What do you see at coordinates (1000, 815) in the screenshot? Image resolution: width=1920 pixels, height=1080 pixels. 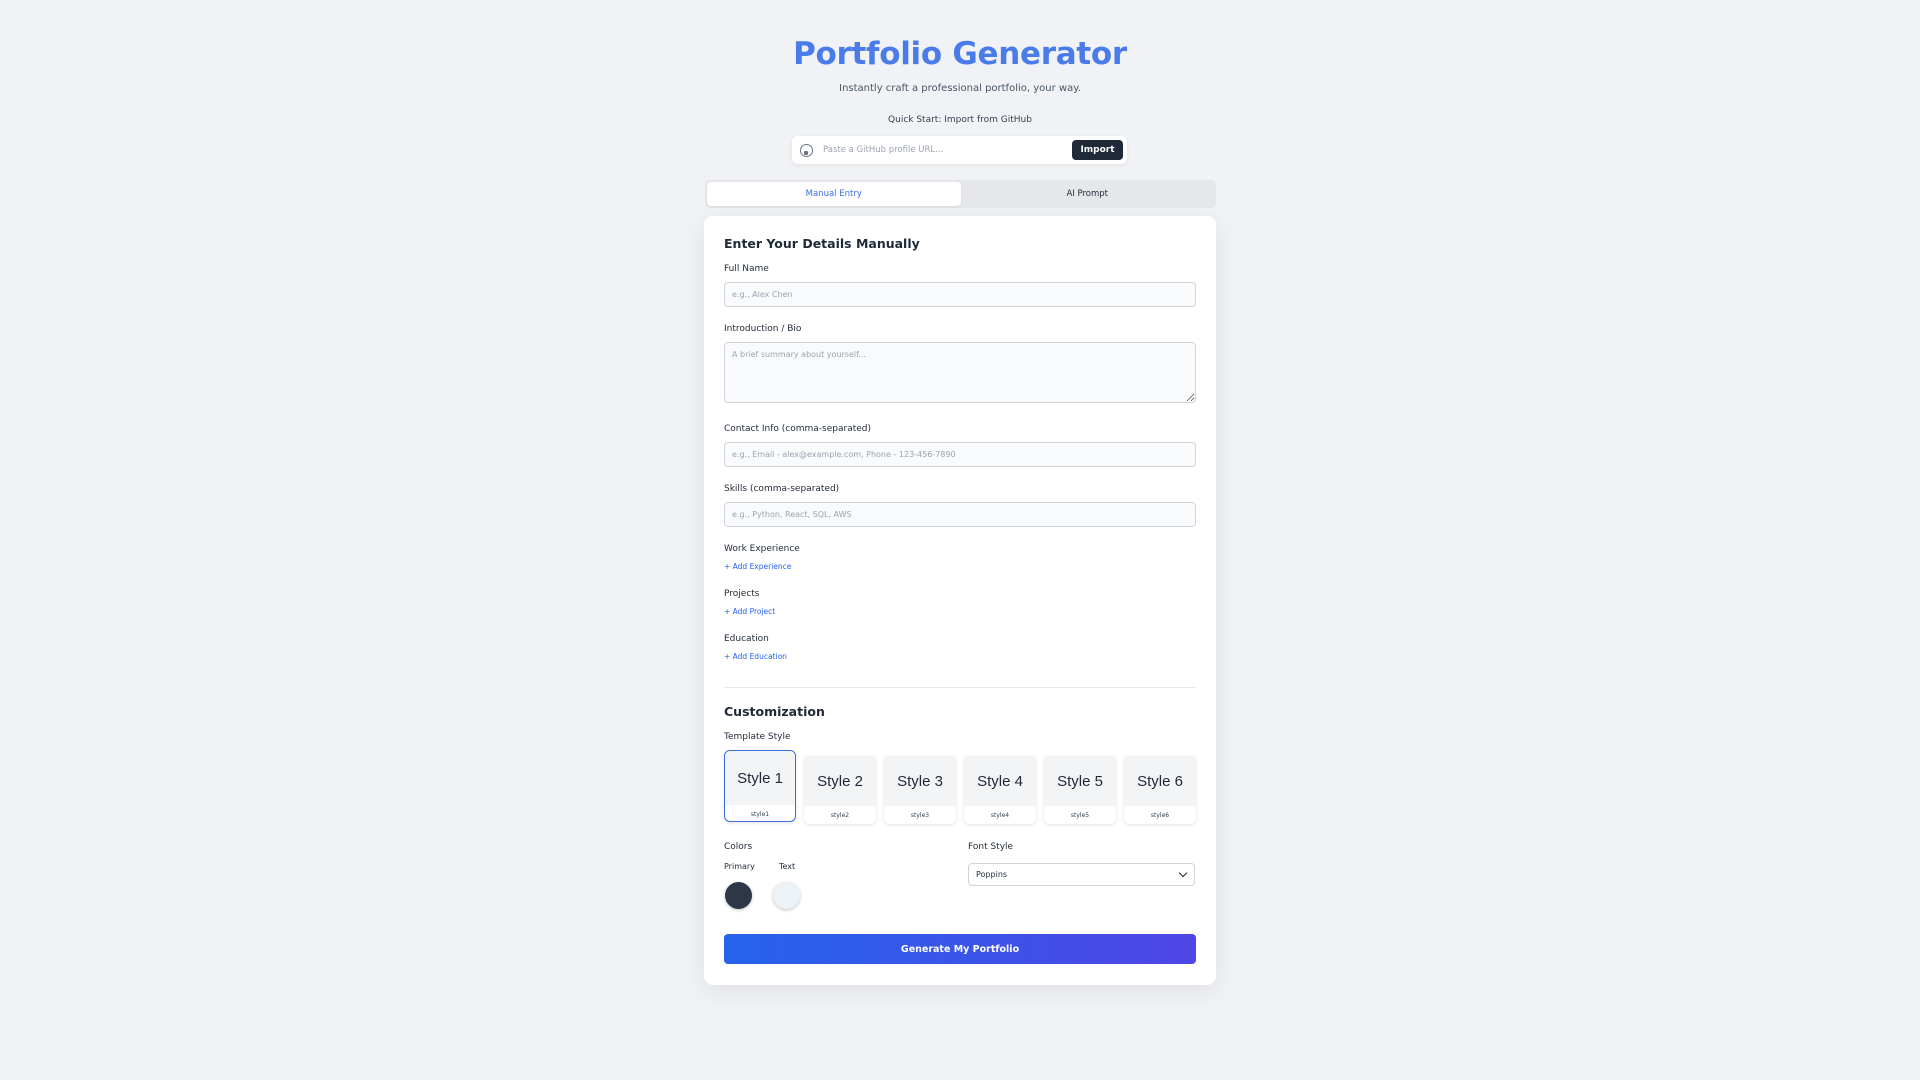 I see `template-name: style4` at bounding box center [1000, 815].